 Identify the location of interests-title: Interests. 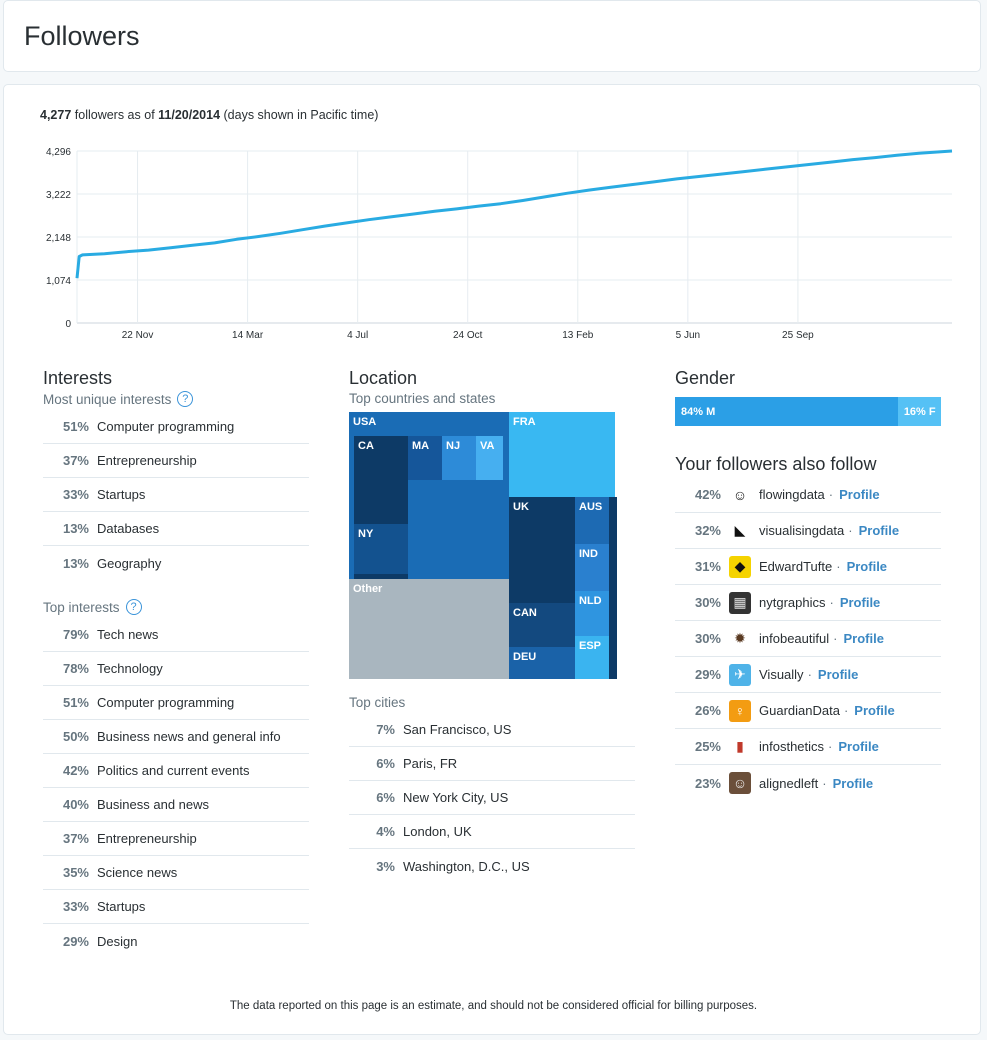
(78, 378).